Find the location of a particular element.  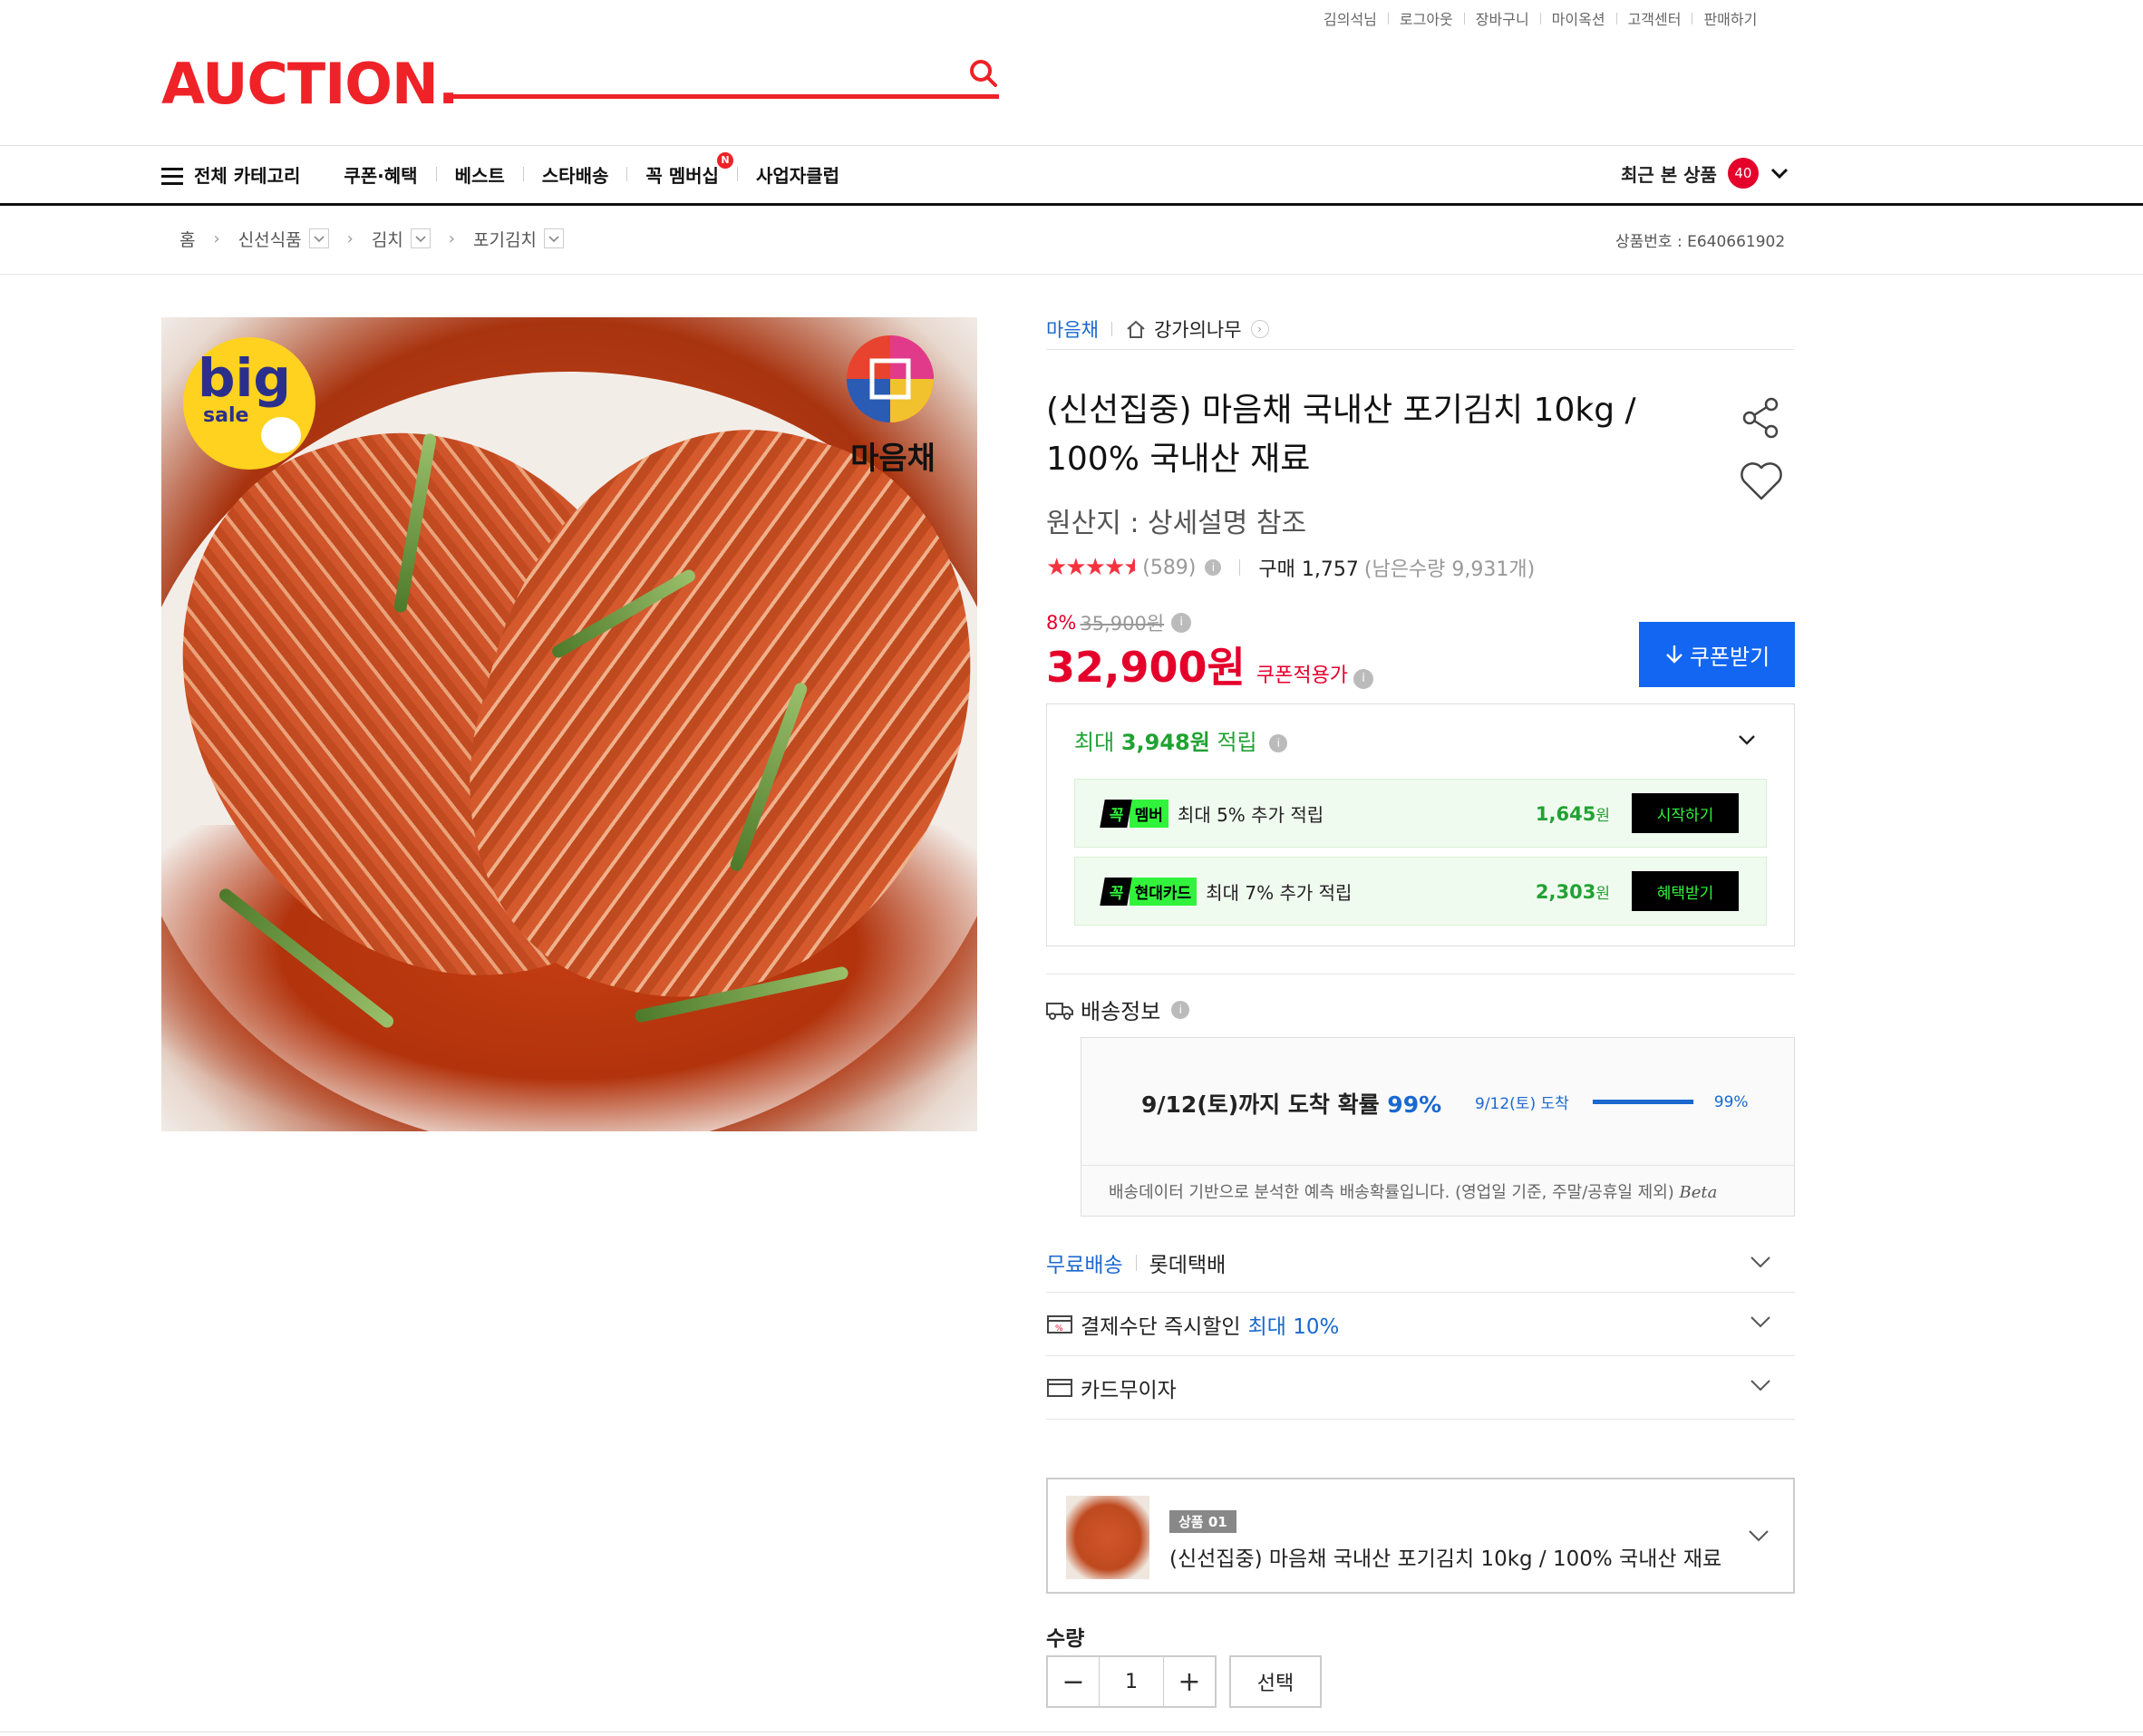

sell-link: 판매하기 is located at coordinates (1730, 18).